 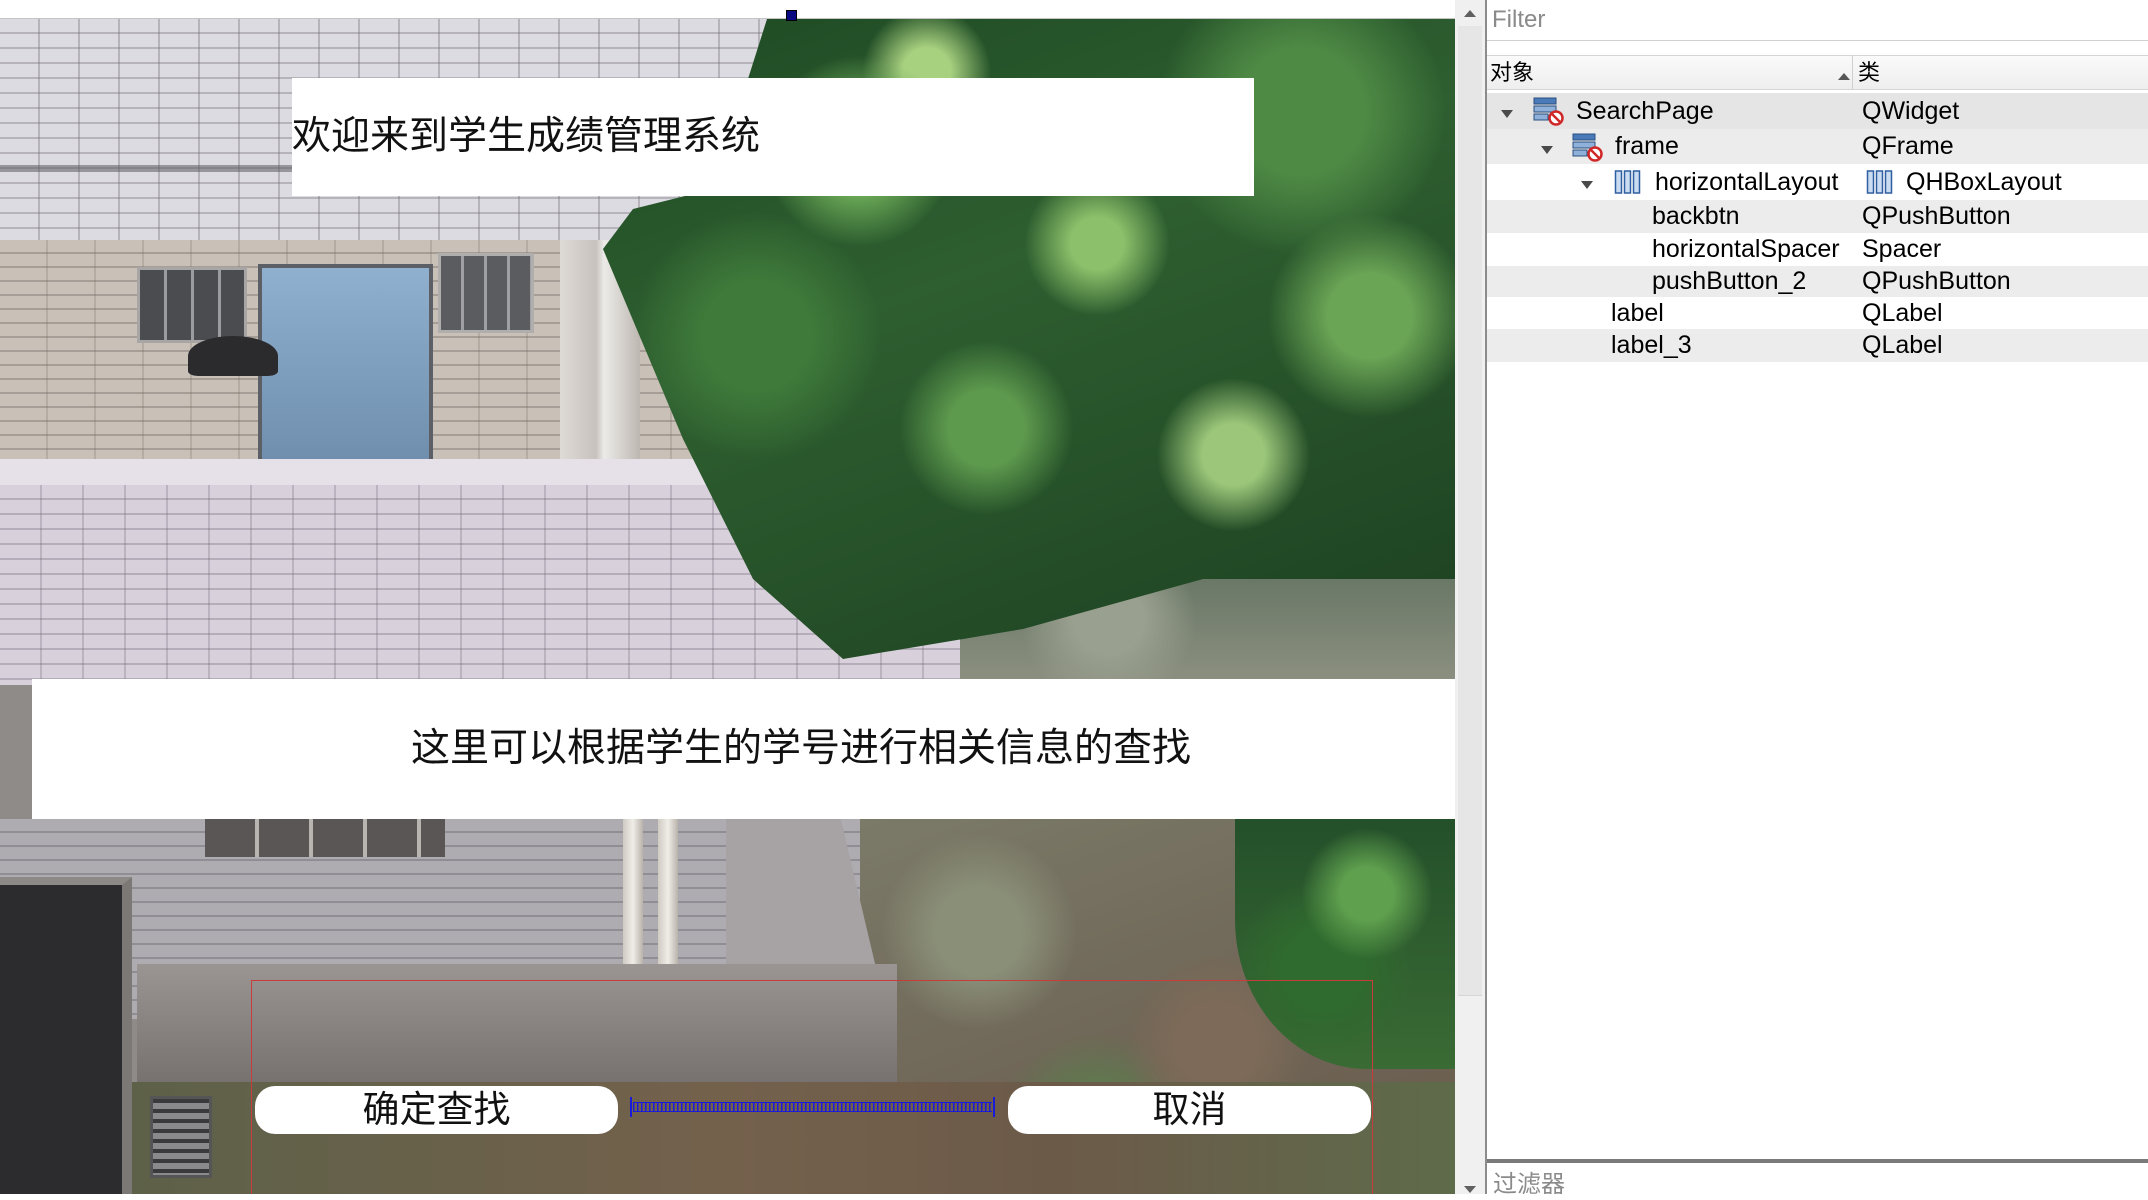 I want to click on dock-separator, so click(x=1817, y=1161).